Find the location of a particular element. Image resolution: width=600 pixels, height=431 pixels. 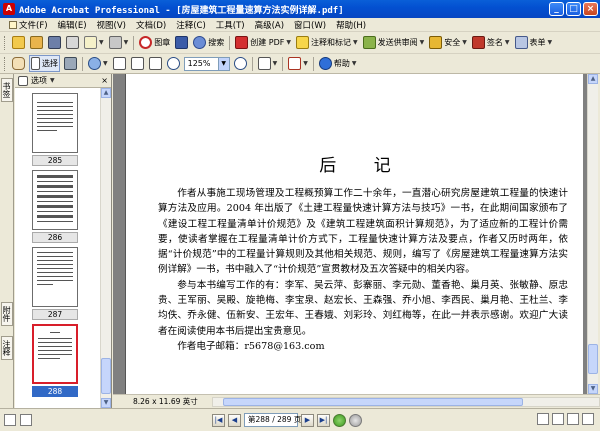

document-status-icon is located at coordinates (10, 420).